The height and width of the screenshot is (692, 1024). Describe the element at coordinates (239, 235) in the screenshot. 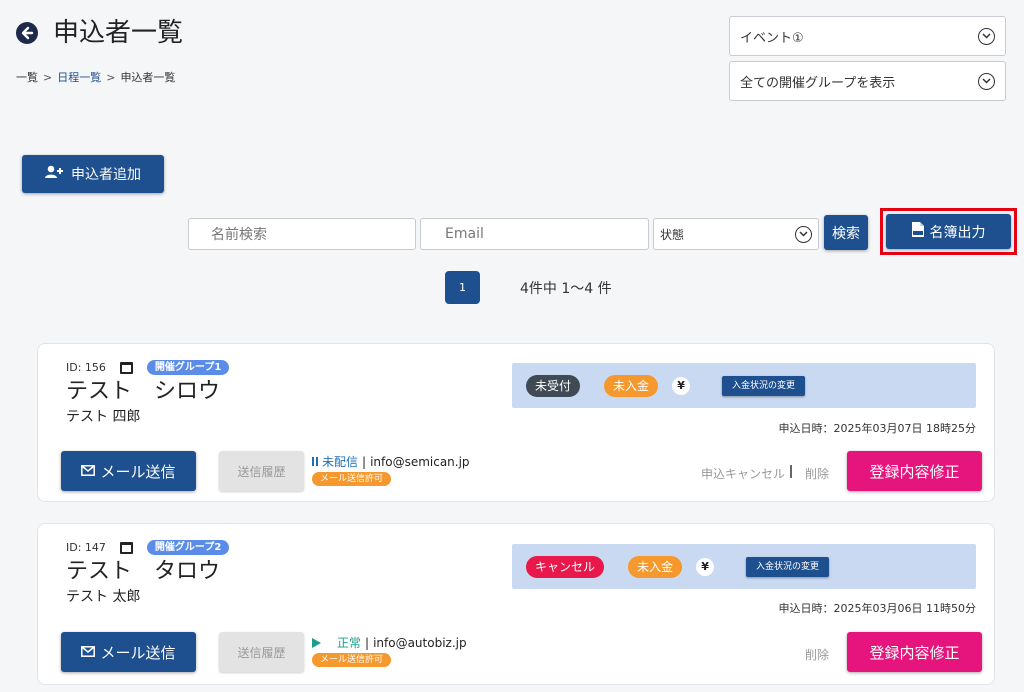

I see `name-search-placeholder: 名前検索` at that location.